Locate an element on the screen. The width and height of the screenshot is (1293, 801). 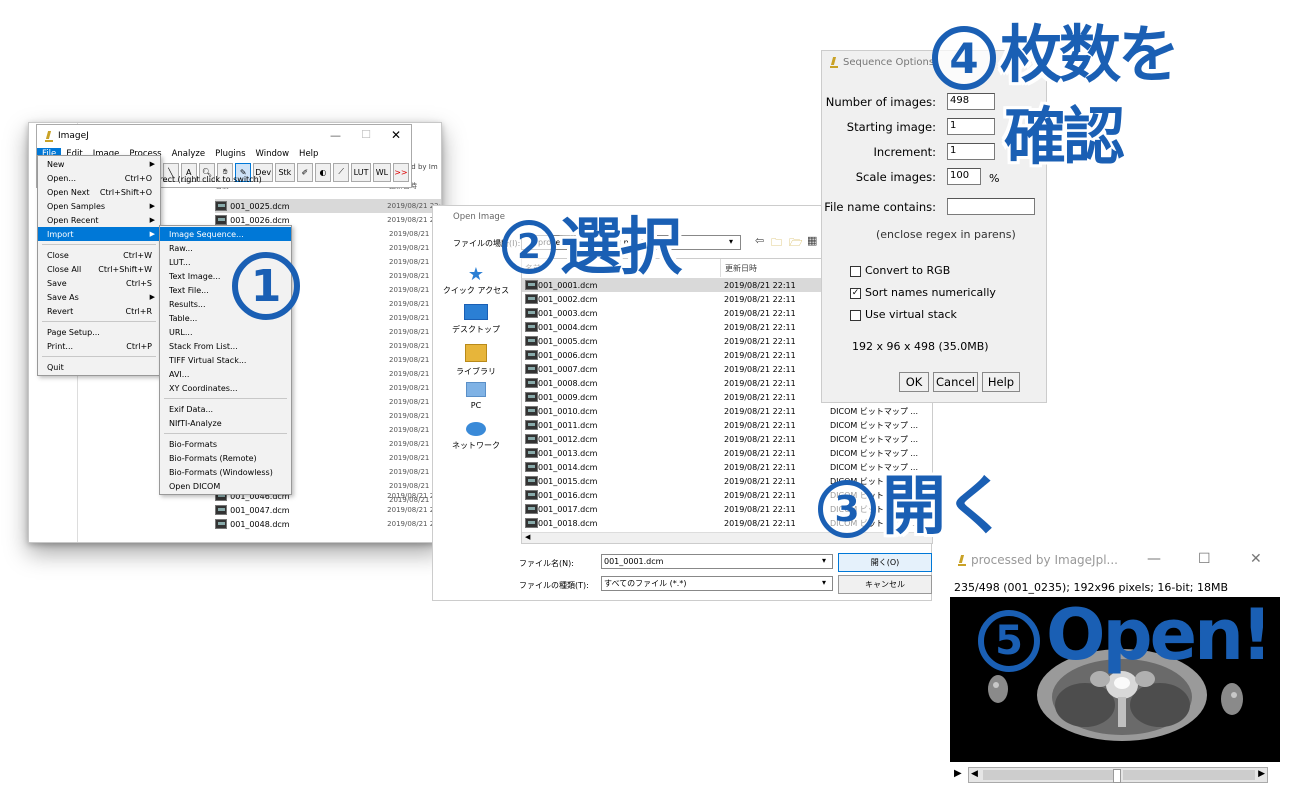
filetype-select: すべてのファイル (*.*) is located at coordinates (717, 583).